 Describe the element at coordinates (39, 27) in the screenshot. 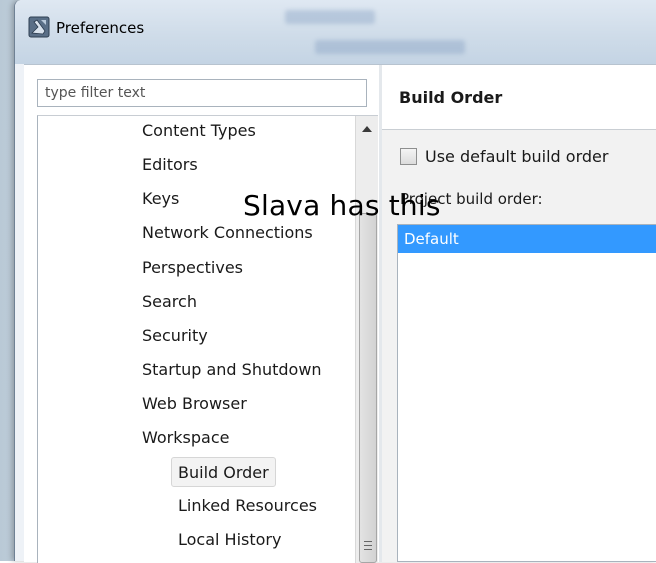

I see `preferences-icon` at that location.